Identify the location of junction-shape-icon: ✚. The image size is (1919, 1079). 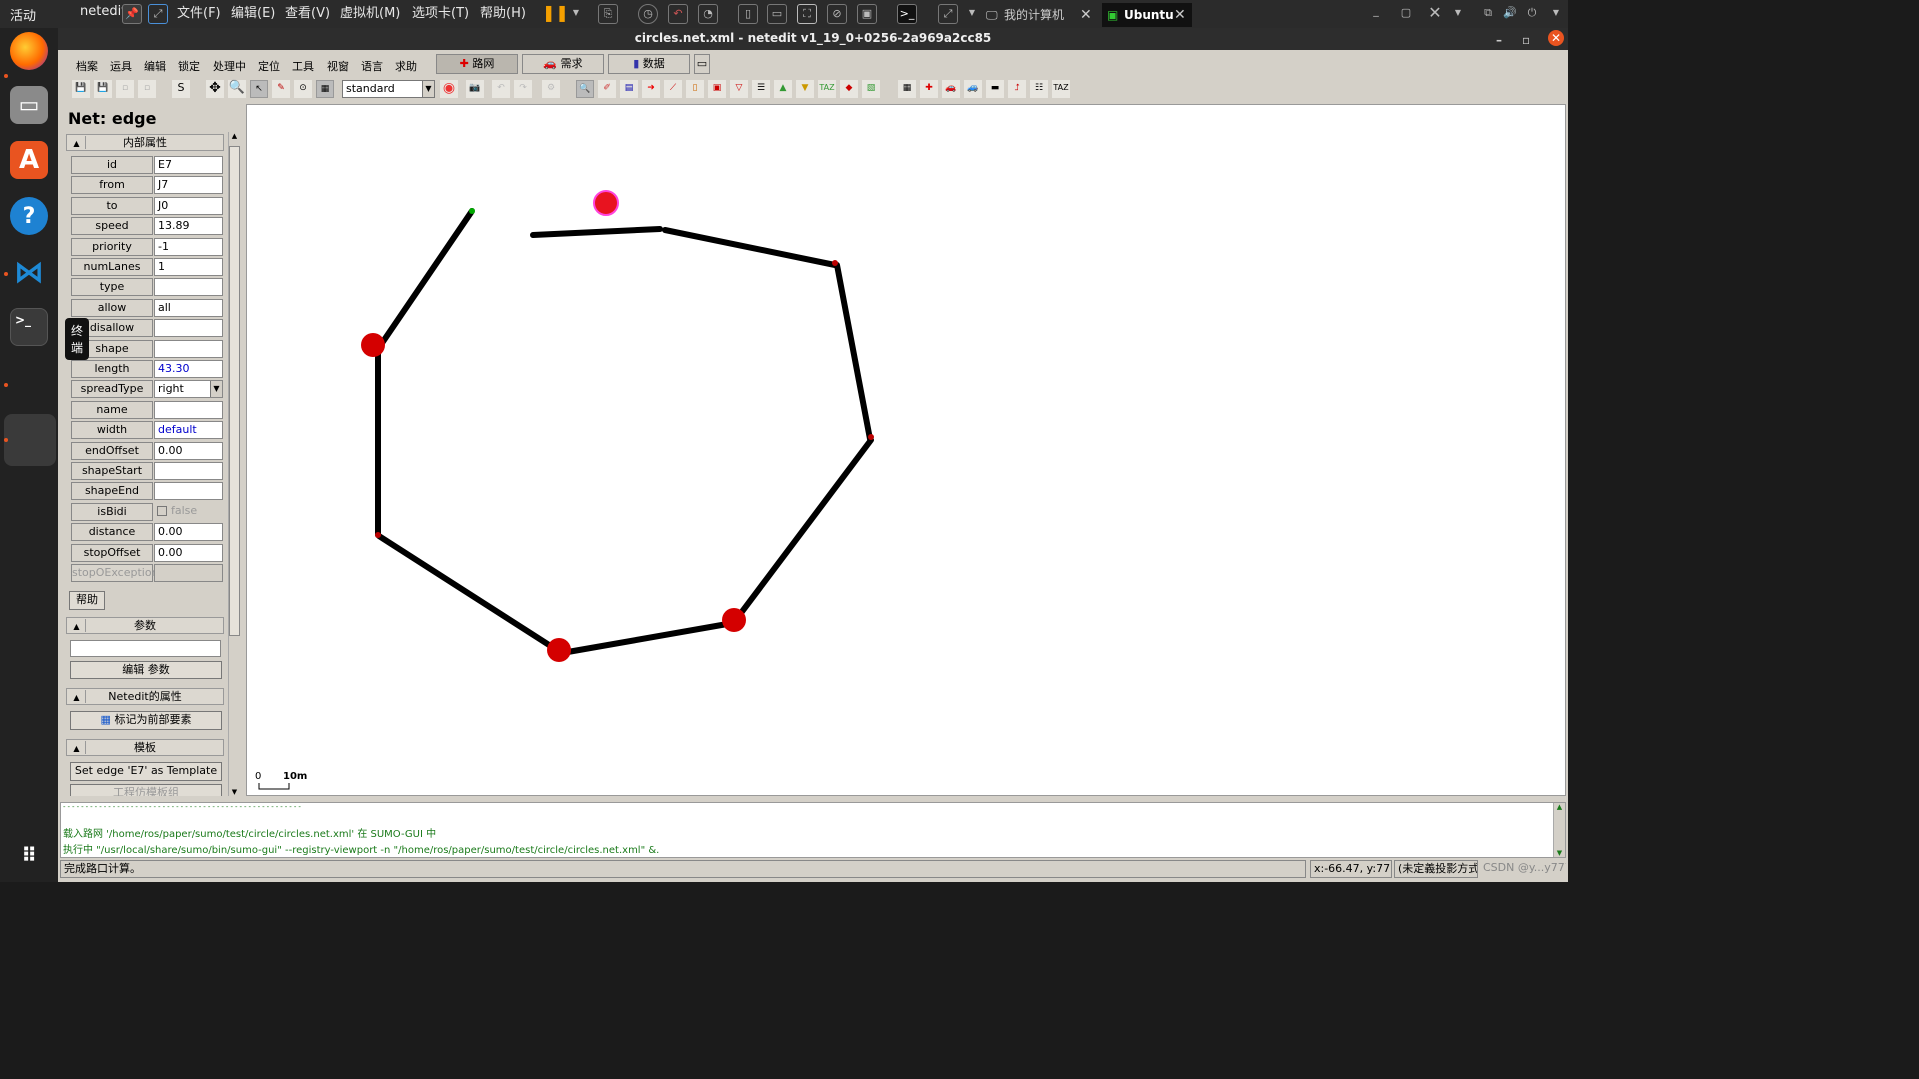
(929, 89).